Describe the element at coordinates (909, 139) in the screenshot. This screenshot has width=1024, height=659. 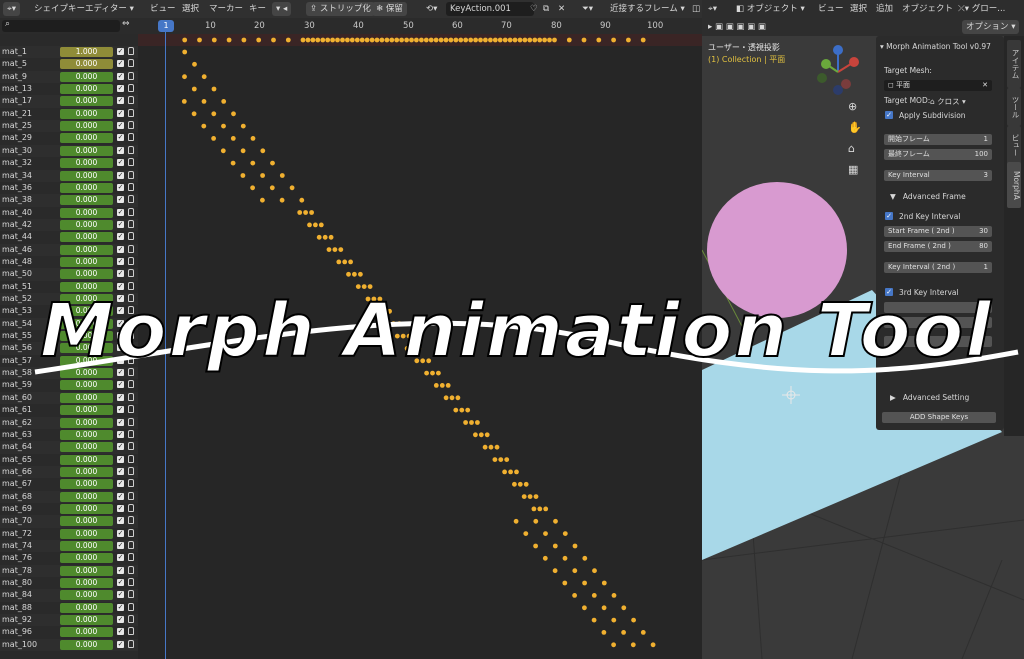
I see `start-frame-label: 開始フレーム` at that location.